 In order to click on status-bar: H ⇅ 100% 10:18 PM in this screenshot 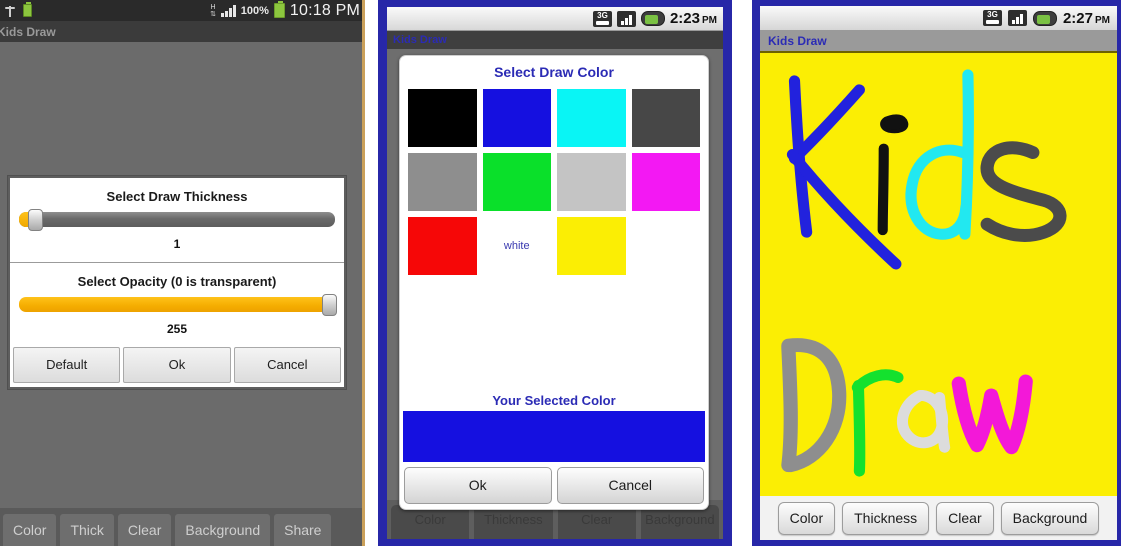, I will do `click(182, 10)`.